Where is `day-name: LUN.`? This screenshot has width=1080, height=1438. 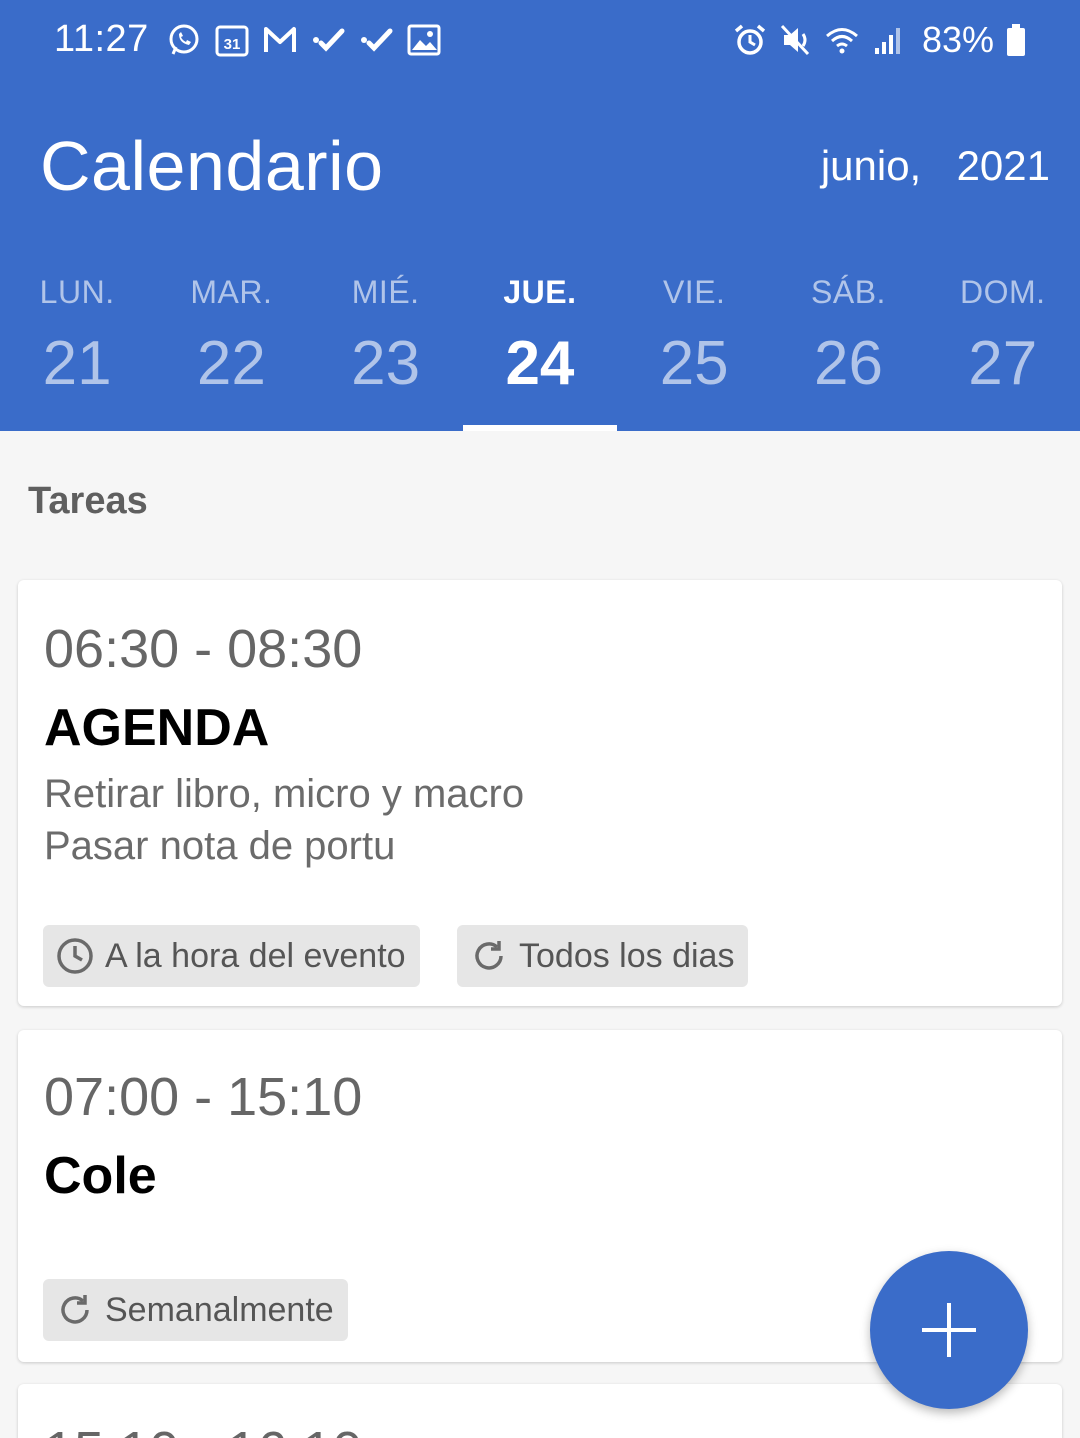 day-name: LUN. is located at coordinates (77, 292).